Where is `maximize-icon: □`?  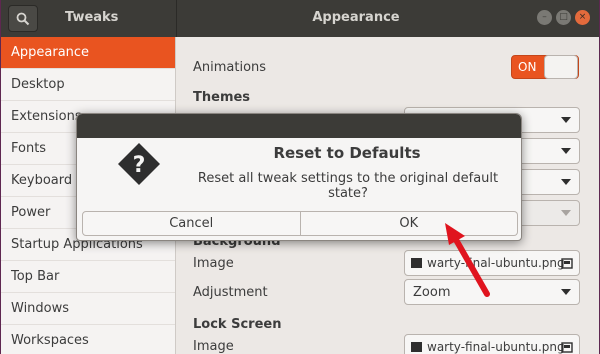
maximize-icon: □ is located at coordinates (563, 17).